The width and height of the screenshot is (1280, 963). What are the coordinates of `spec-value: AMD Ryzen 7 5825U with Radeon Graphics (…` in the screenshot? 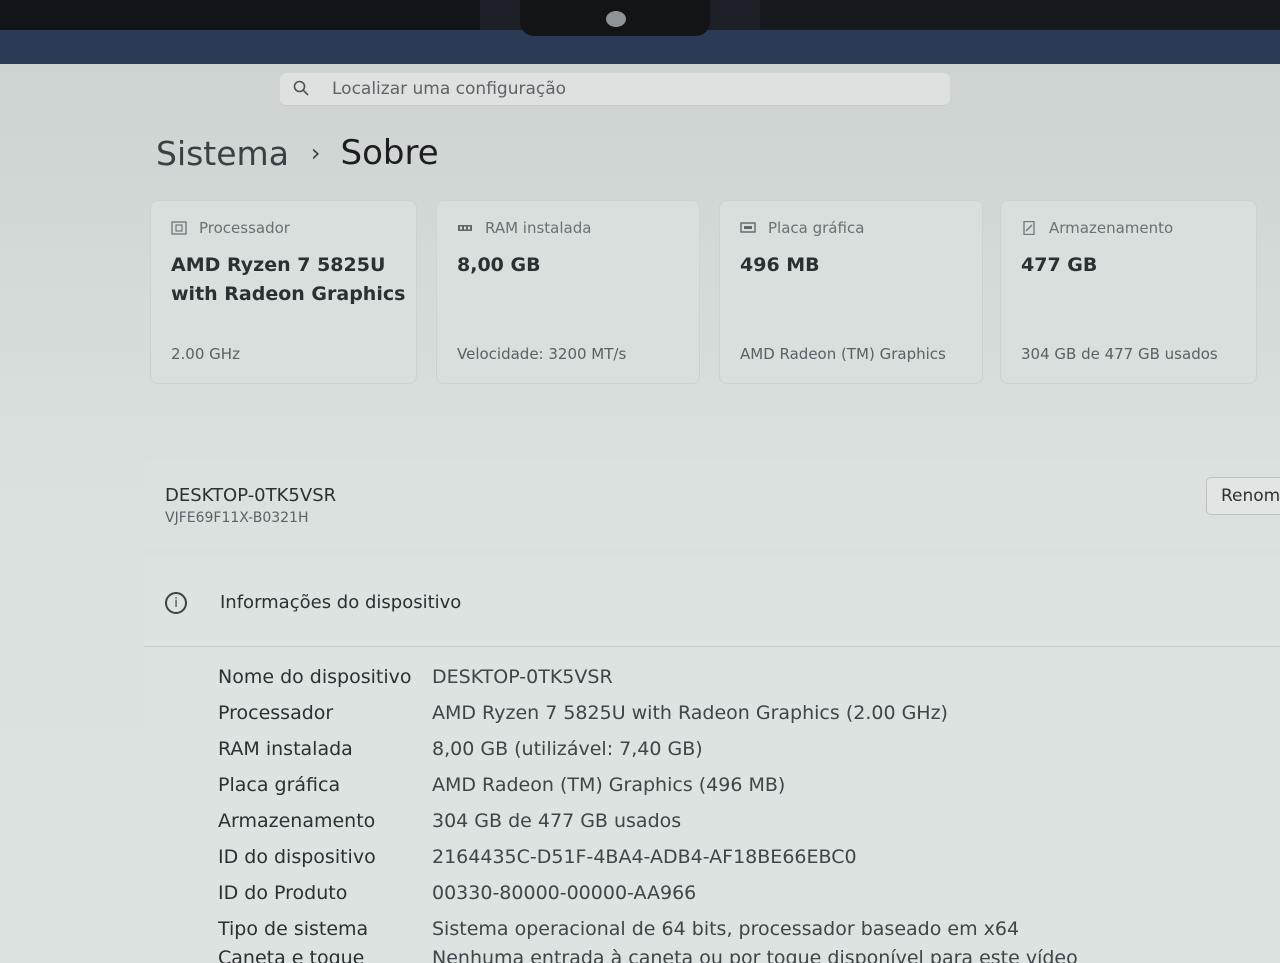 It's located at (690, 713).